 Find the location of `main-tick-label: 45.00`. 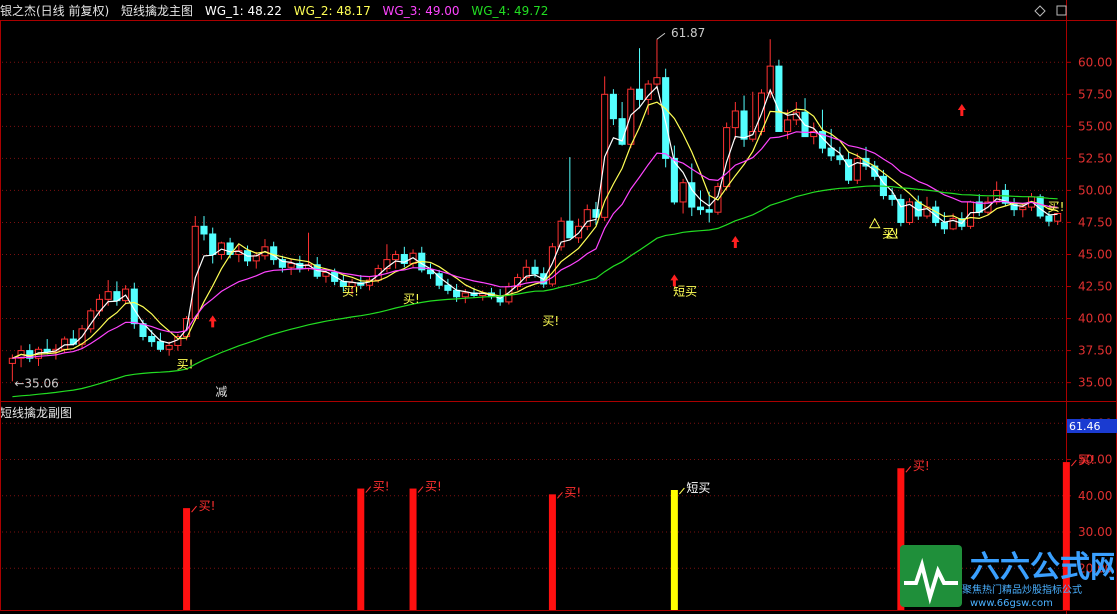

main-tick-label: 45.00 is located at coordinates (1095, 254).